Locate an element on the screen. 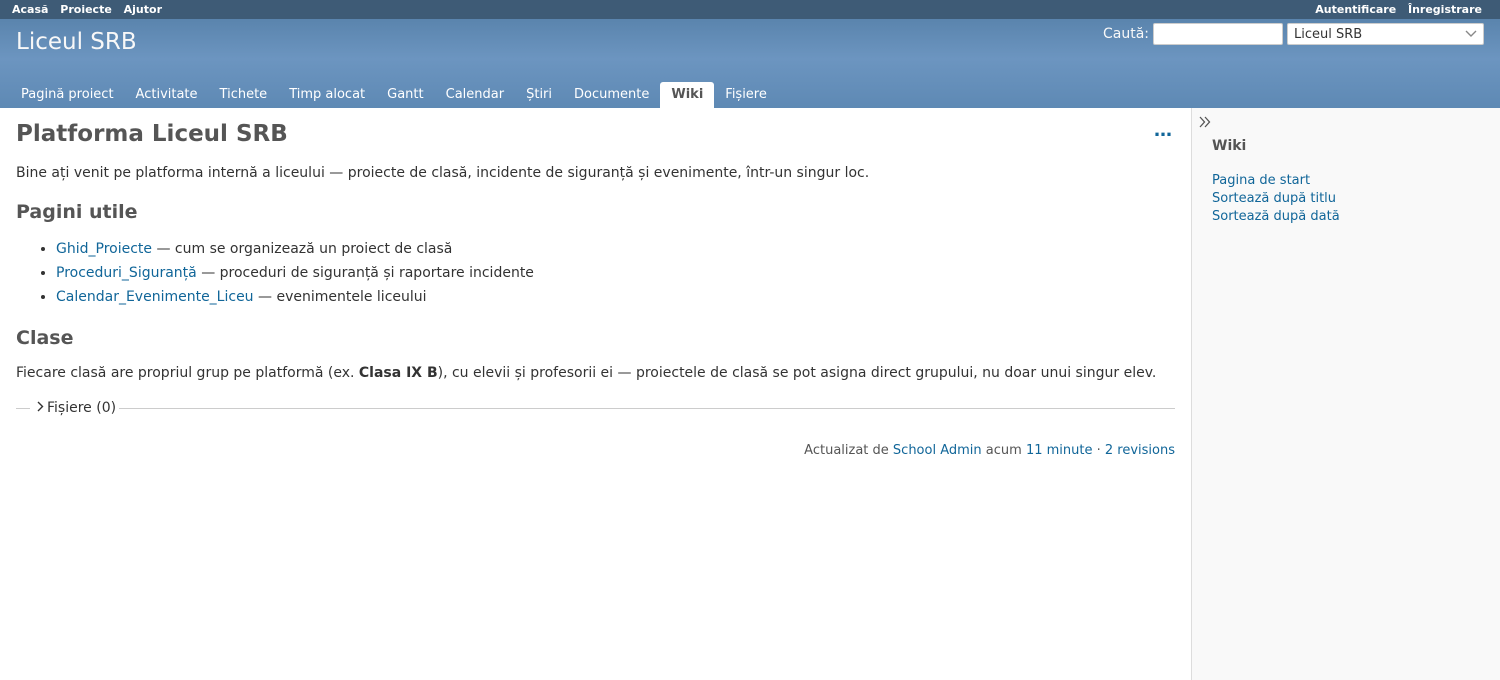 Image resolution: width=1500 pixels, height=680 pixels. top-menu-left: Acasă Proiecte Ajutor is located at coordinates (91, 9).